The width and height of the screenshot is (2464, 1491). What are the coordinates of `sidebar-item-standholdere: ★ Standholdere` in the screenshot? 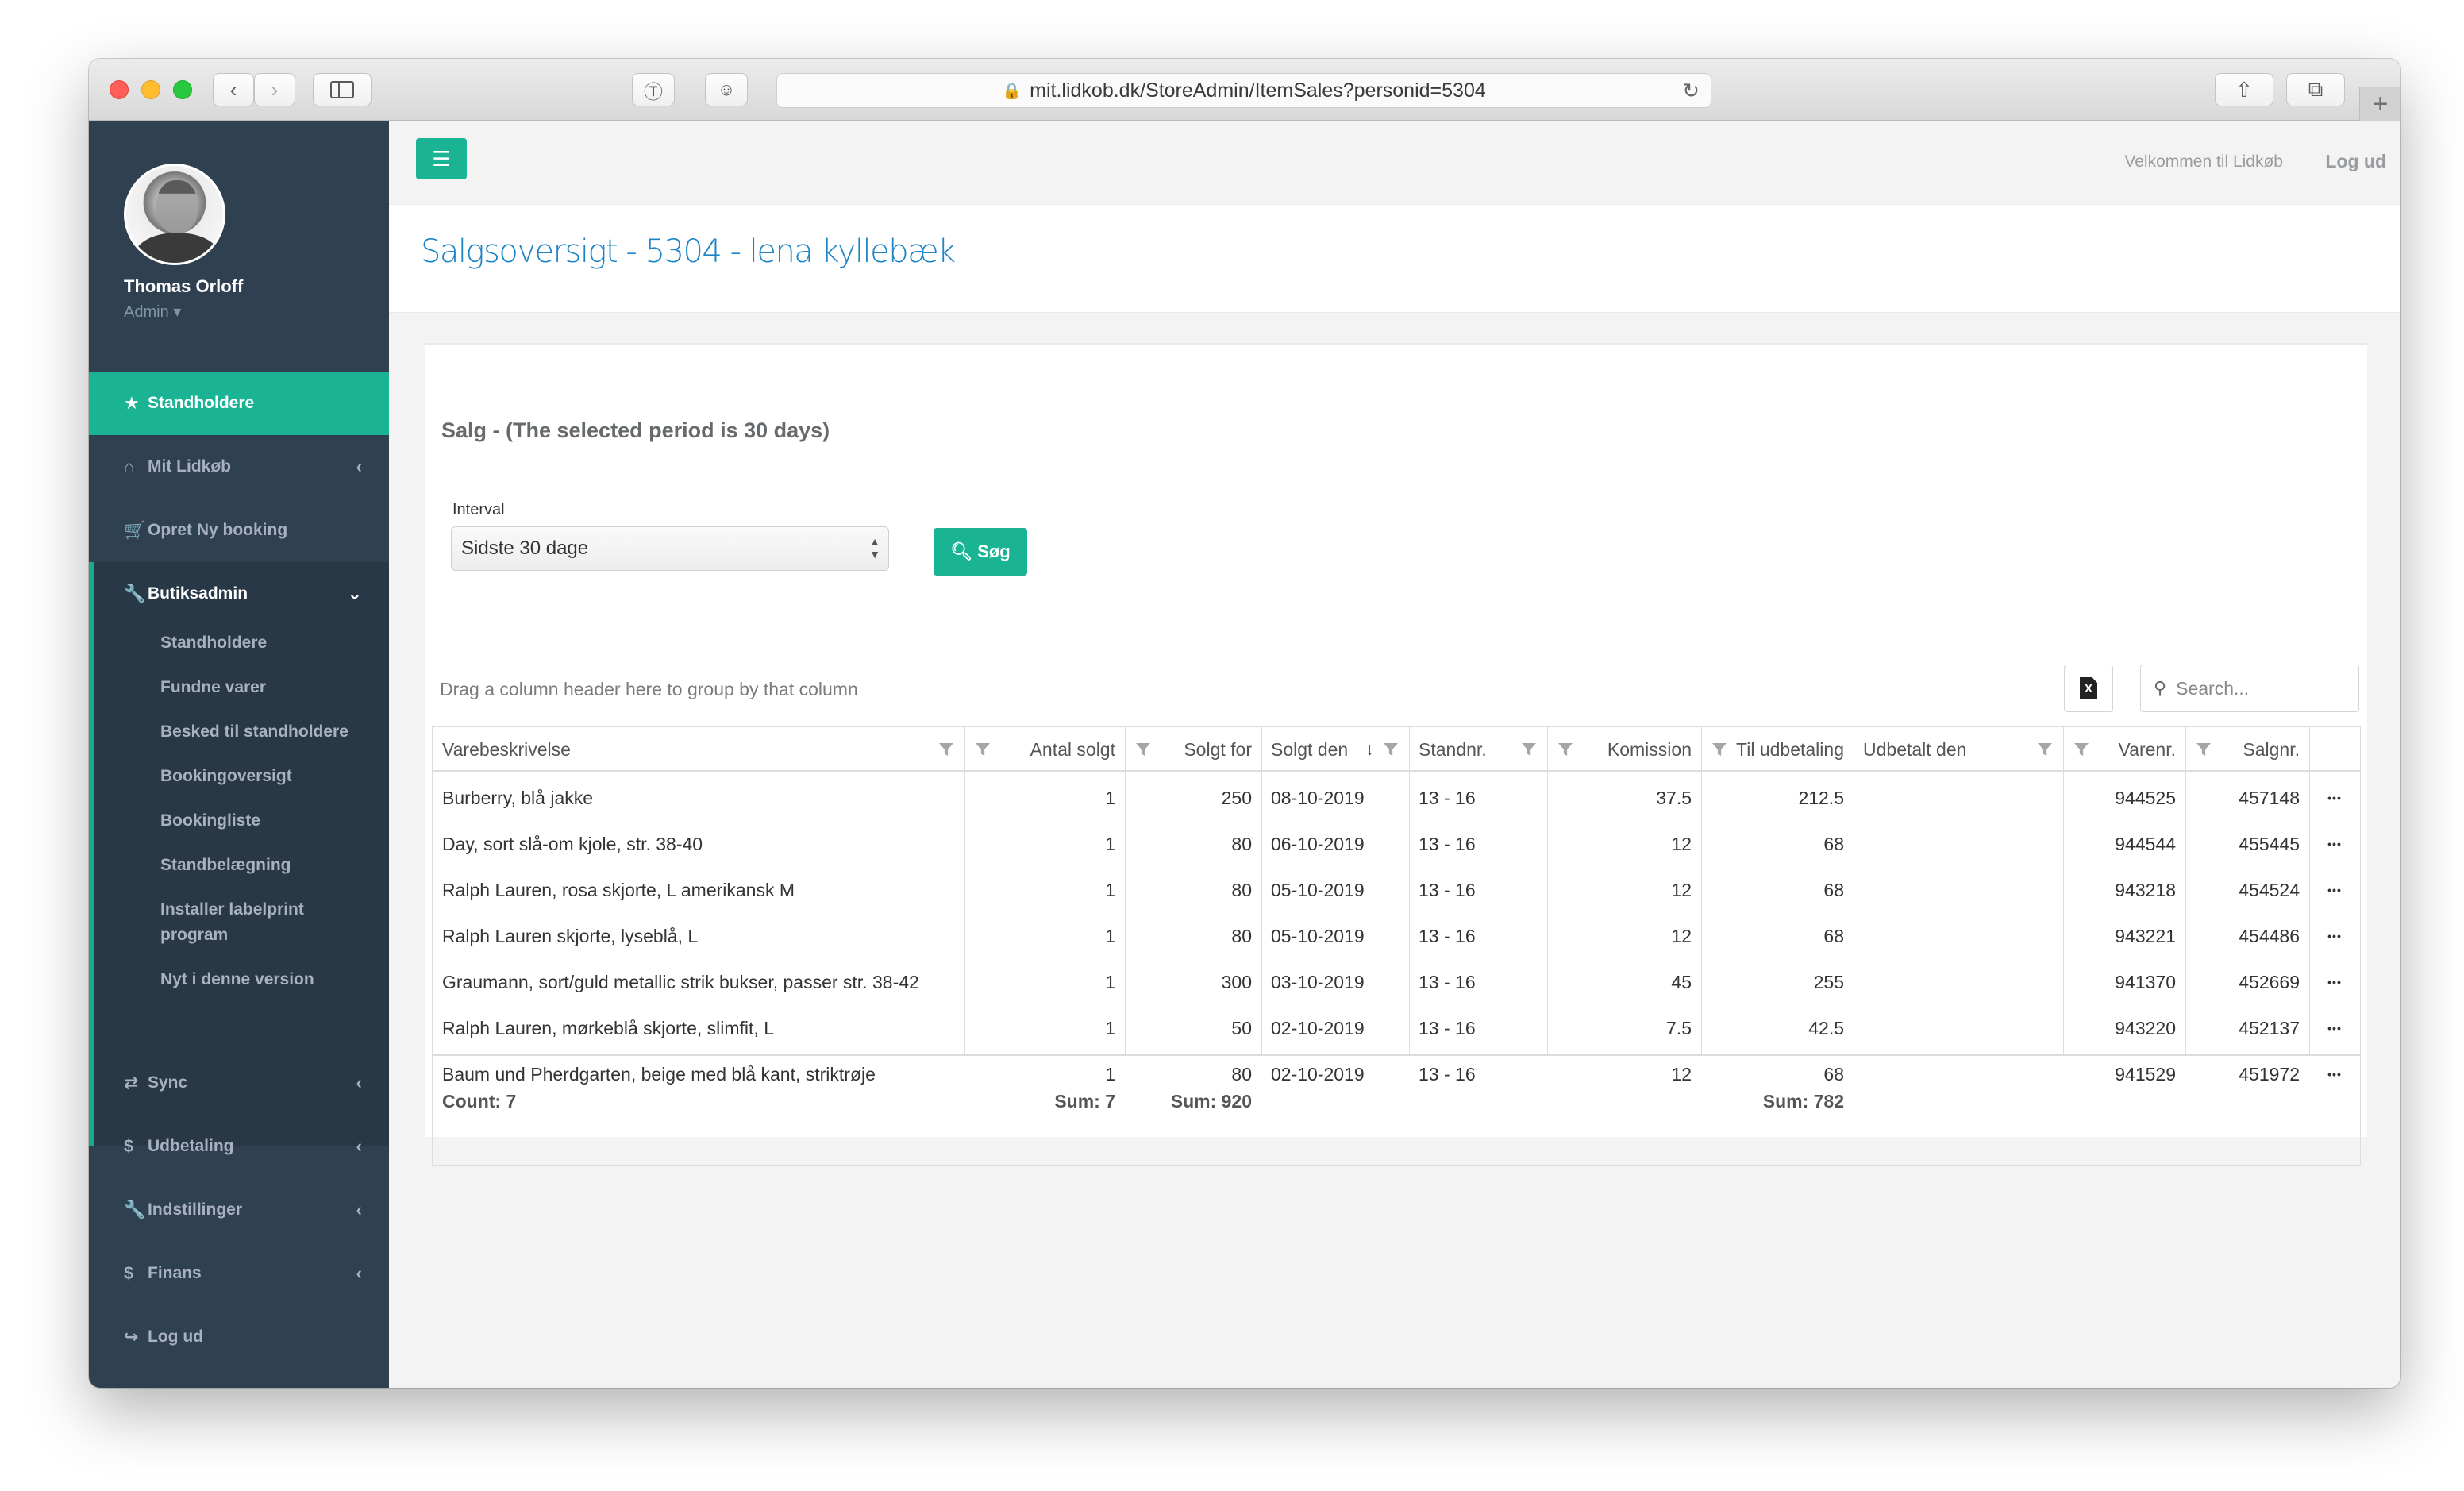 It's located at (239, 404).